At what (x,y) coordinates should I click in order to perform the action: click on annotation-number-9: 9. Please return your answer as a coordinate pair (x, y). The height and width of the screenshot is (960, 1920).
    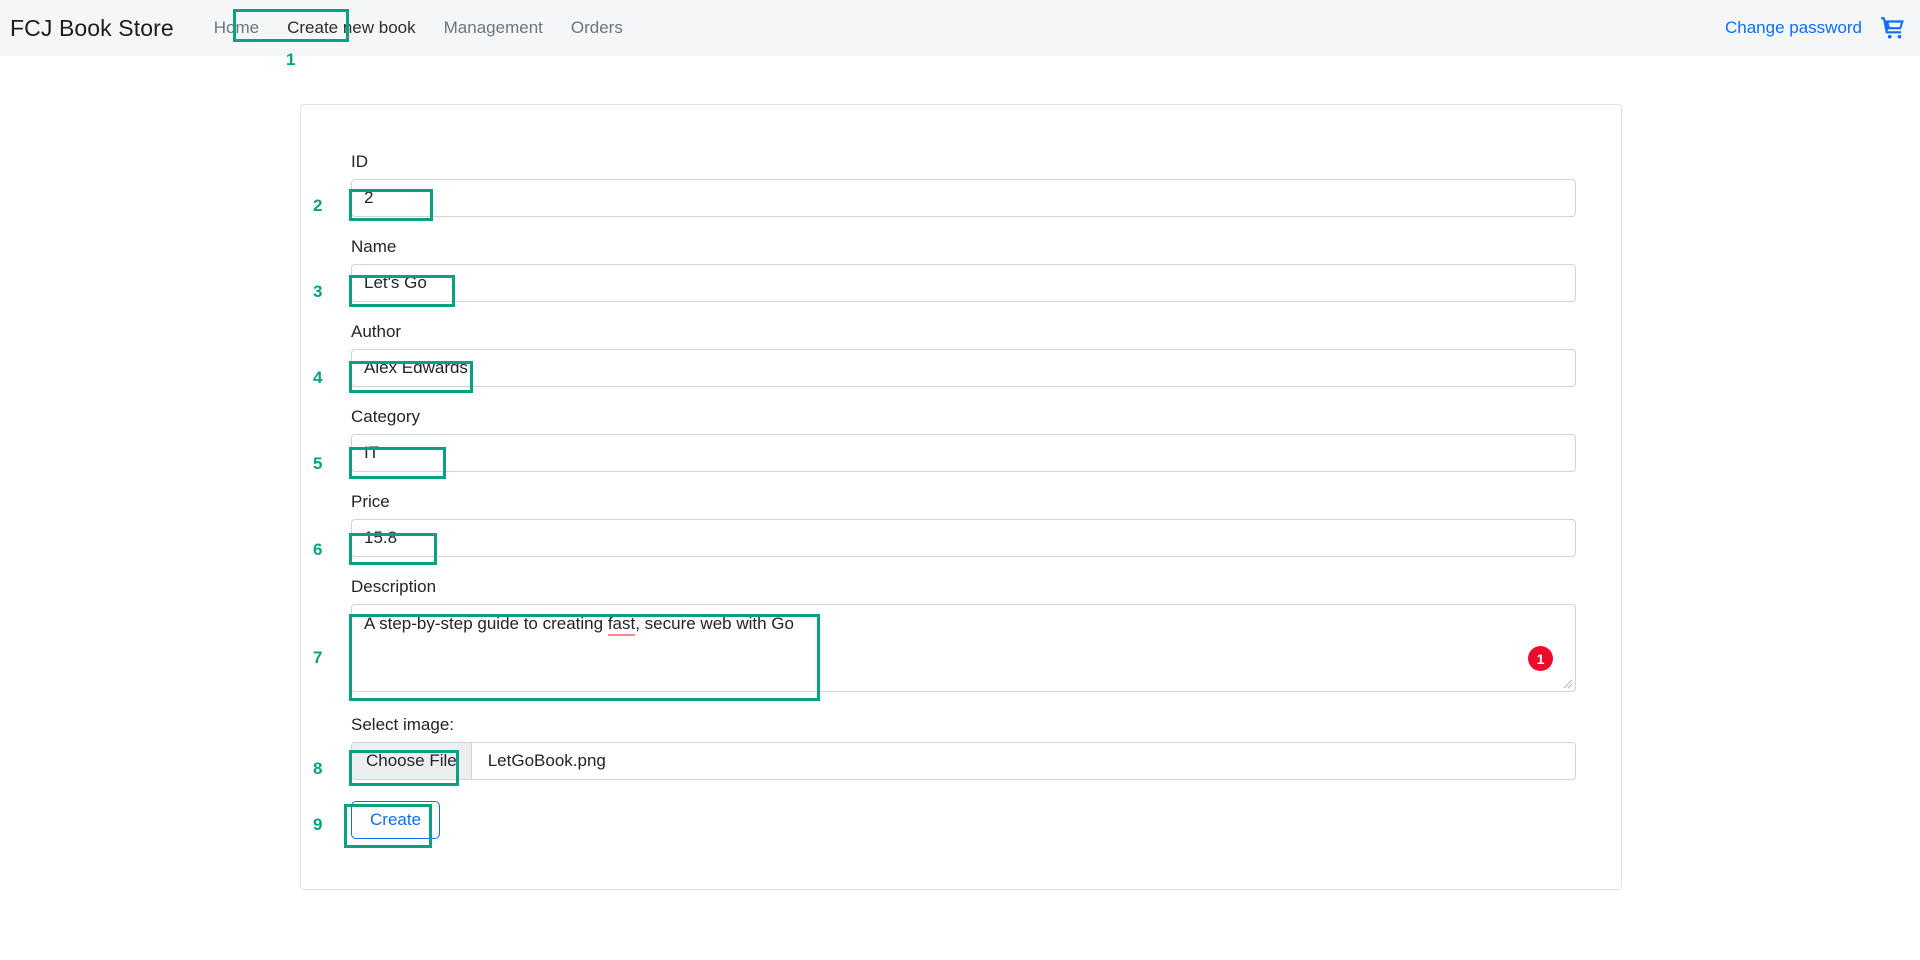
    Looking at the image, I should click on (318, 824).